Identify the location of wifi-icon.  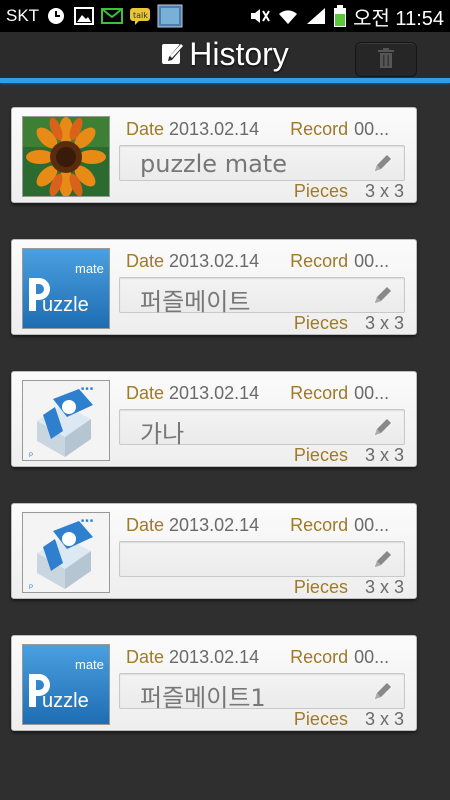
(288, 16).